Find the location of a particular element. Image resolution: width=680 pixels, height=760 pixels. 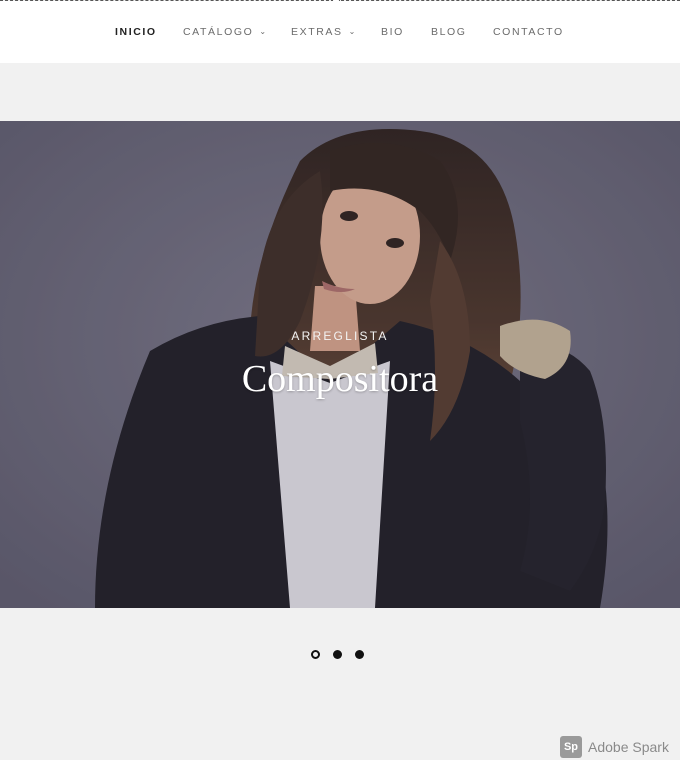

nav-blog: BLOG is located at coordinates (449, 32).